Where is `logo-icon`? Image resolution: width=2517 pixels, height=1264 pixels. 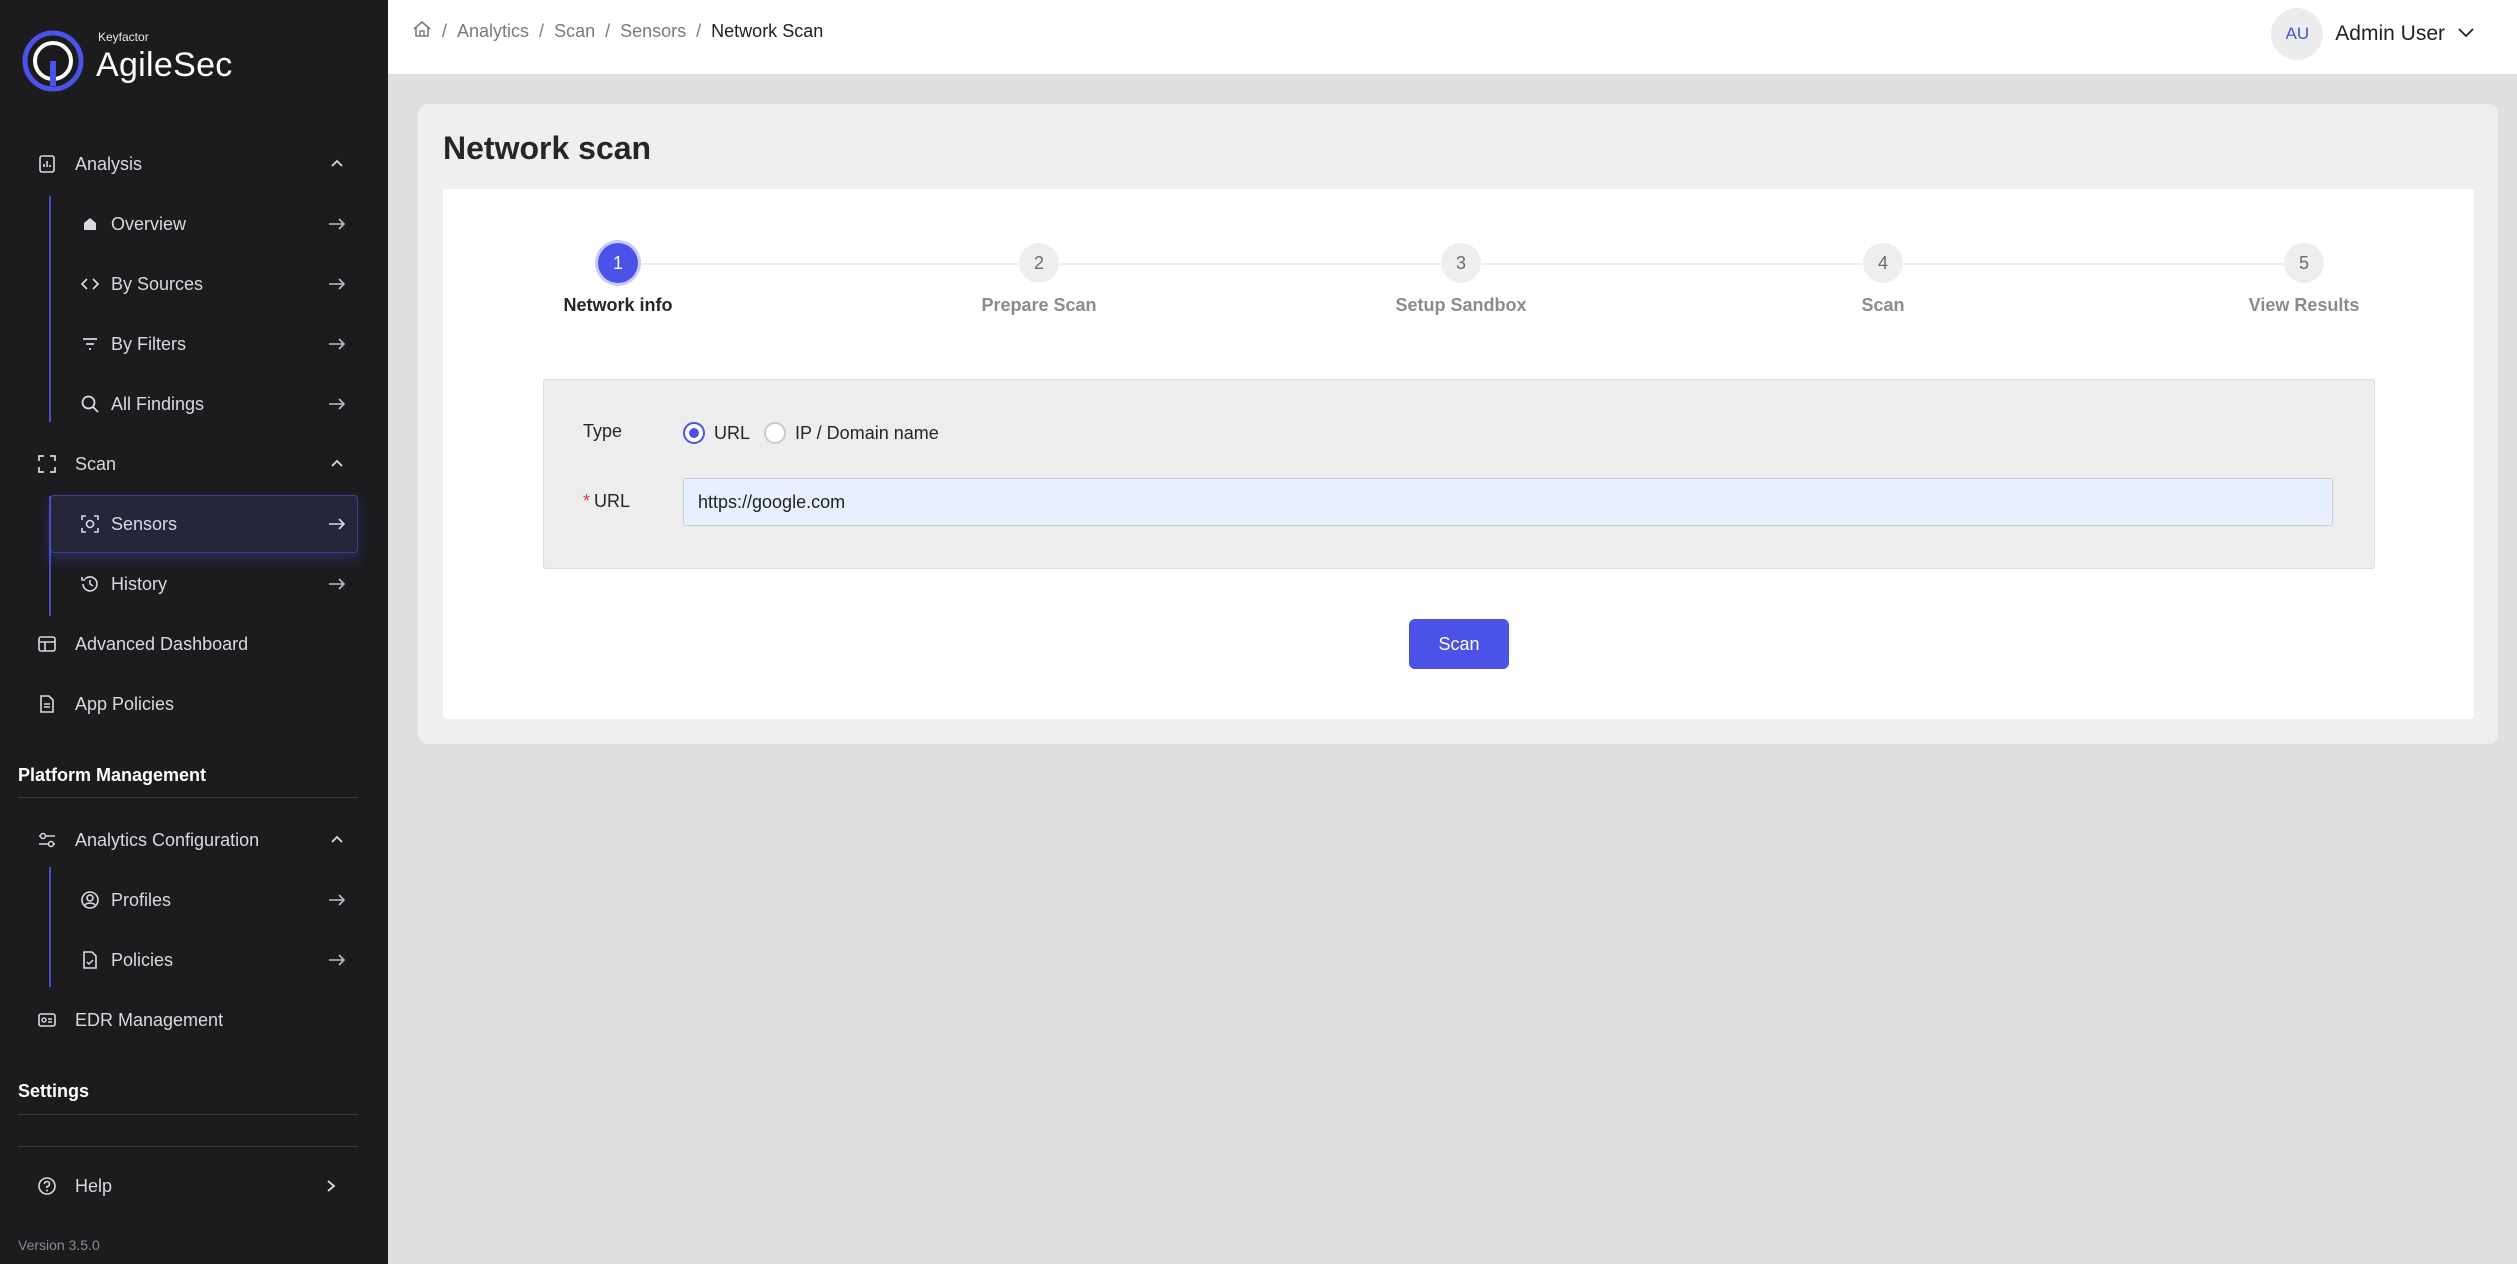
logo-icon is located at coordinates (53, 61).